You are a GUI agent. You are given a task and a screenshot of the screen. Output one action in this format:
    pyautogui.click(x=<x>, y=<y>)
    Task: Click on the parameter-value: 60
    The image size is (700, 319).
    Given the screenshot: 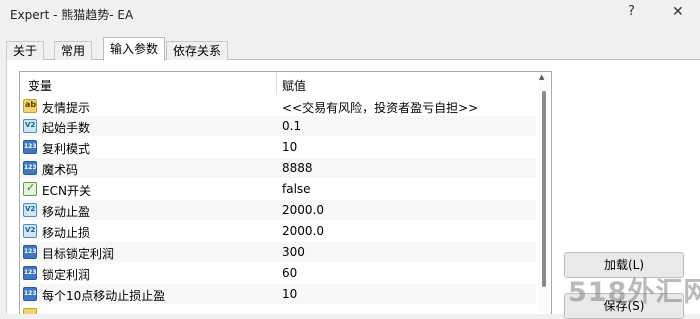 What is the action you would take?
    pyautogui.click(x=289, y=273)
    